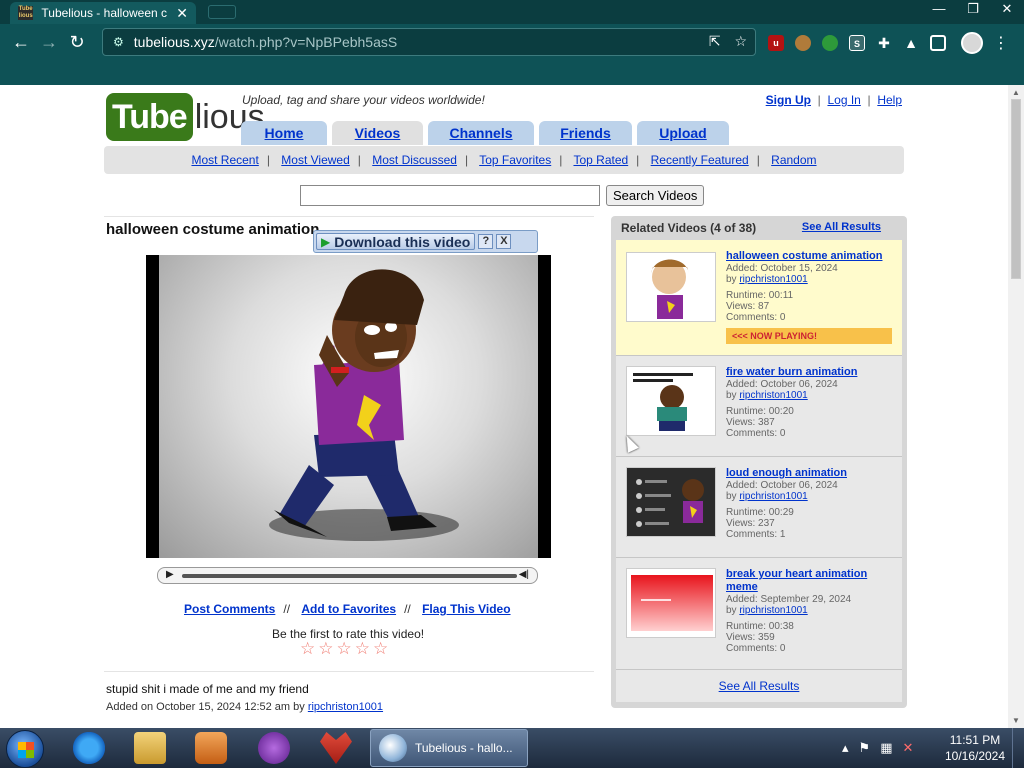 The image size is (1024, 768). I want to click on search-videos-button: Search Videos, so click(655, 195).